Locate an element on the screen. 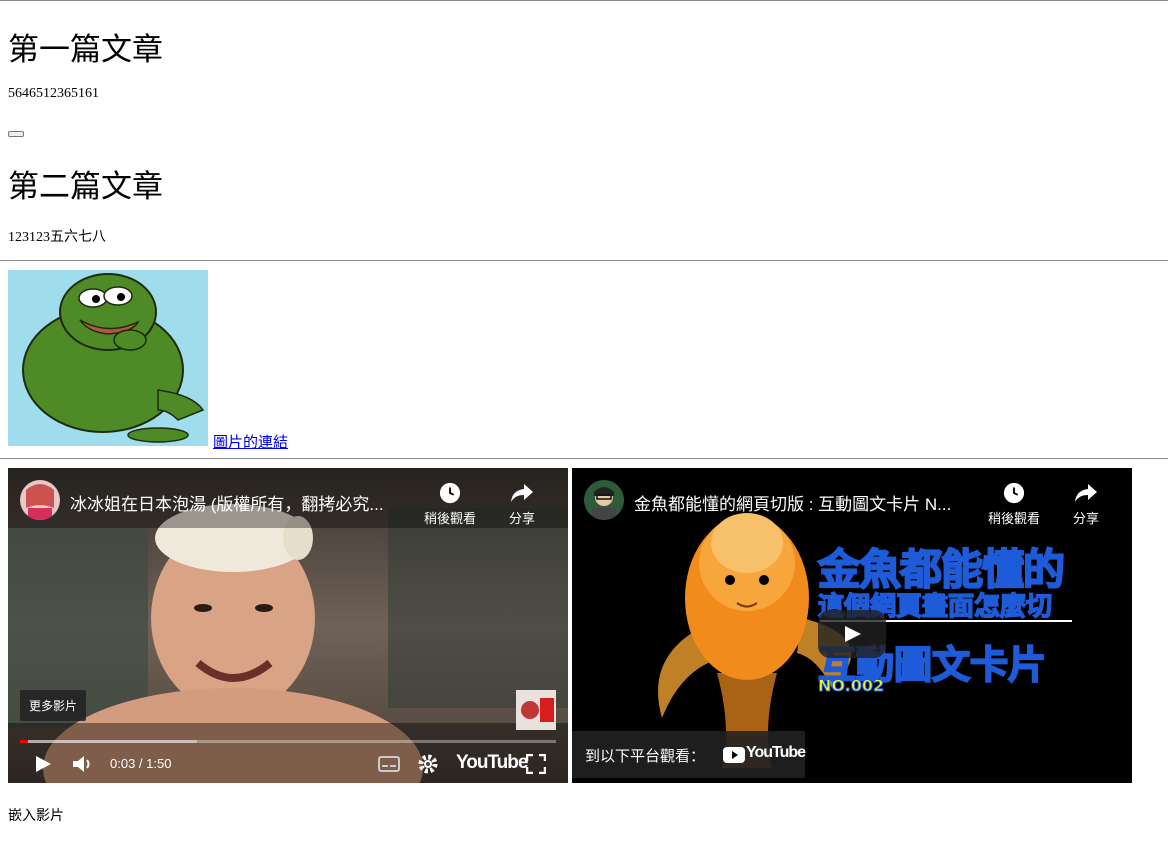  fullscreen-icon is located at coordinates (536, 764).